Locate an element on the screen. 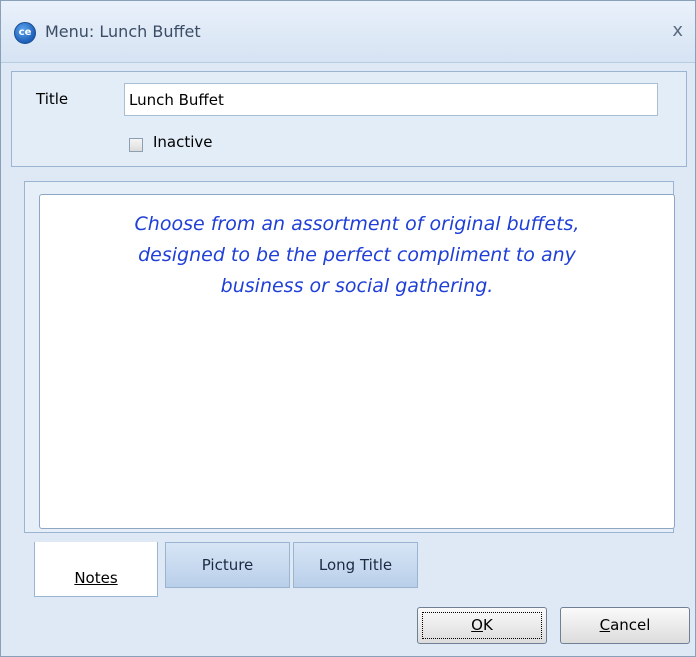 This screenshot has width=696, height=657. focus-rectangle is located at coordinates (482, 625).